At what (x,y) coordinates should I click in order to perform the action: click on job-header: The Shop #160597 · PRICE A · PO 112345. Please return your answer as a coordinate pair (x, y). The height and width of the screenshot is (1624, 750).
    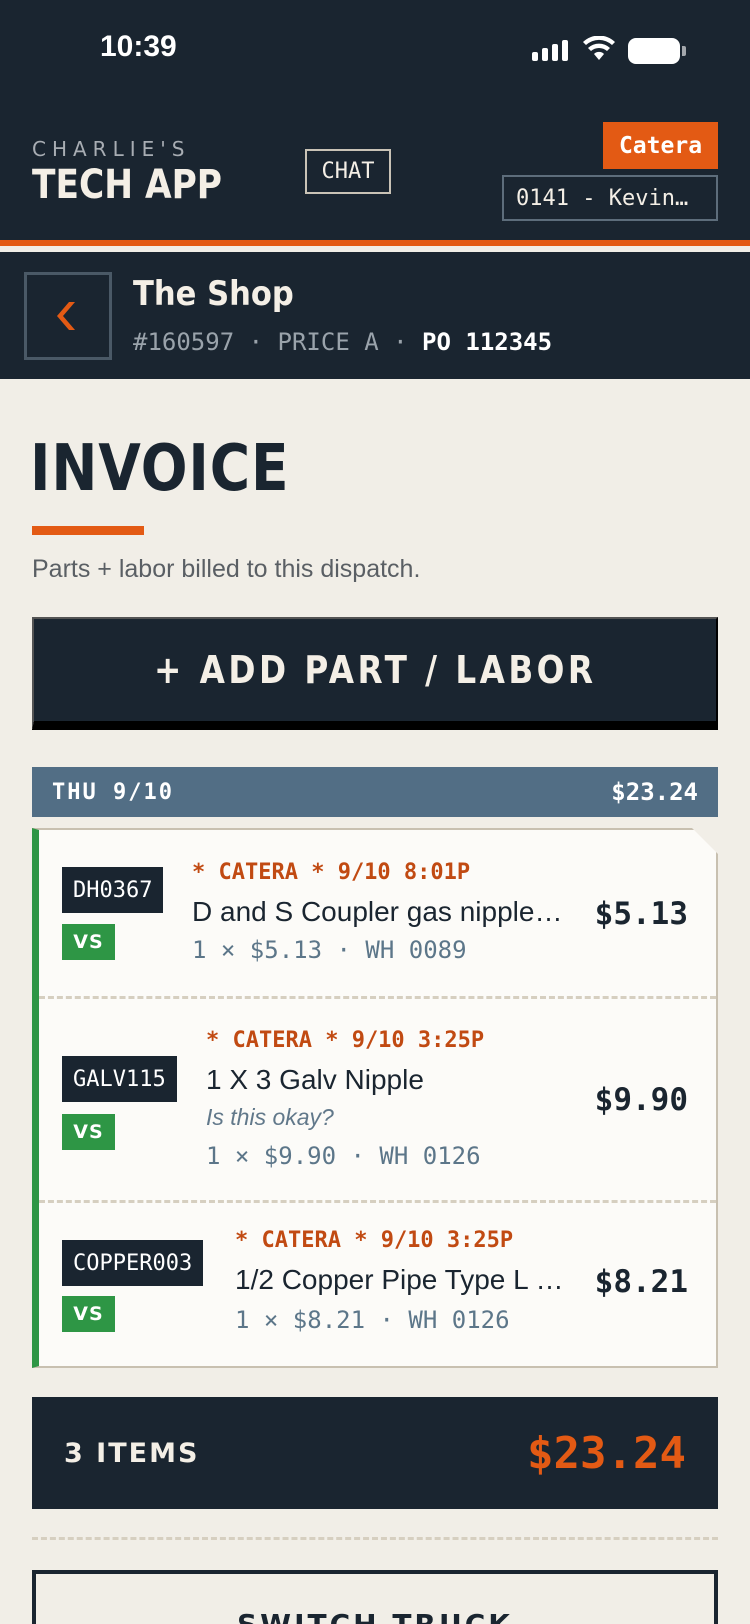
    Looking at the image, I should click on (375, 315).